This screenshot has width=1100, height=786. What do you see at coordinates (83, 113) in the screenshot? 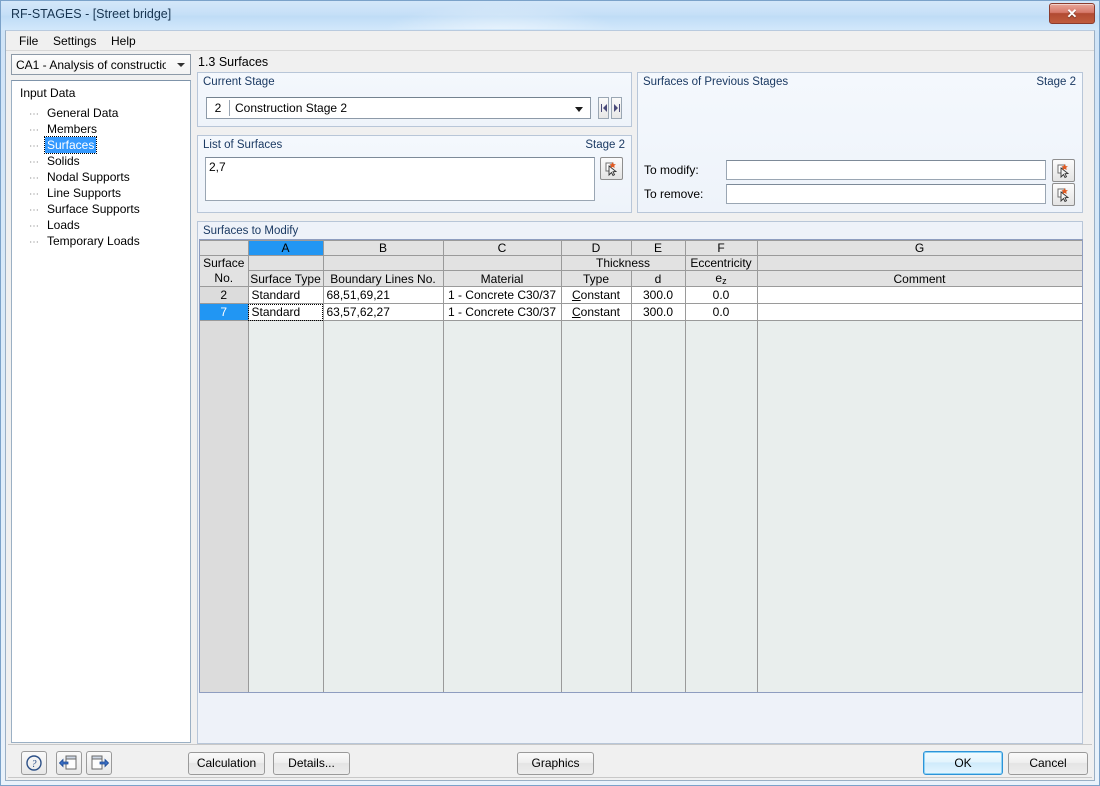
I see `sidebar-item-label: General Data` at bounding box center [83, 113].